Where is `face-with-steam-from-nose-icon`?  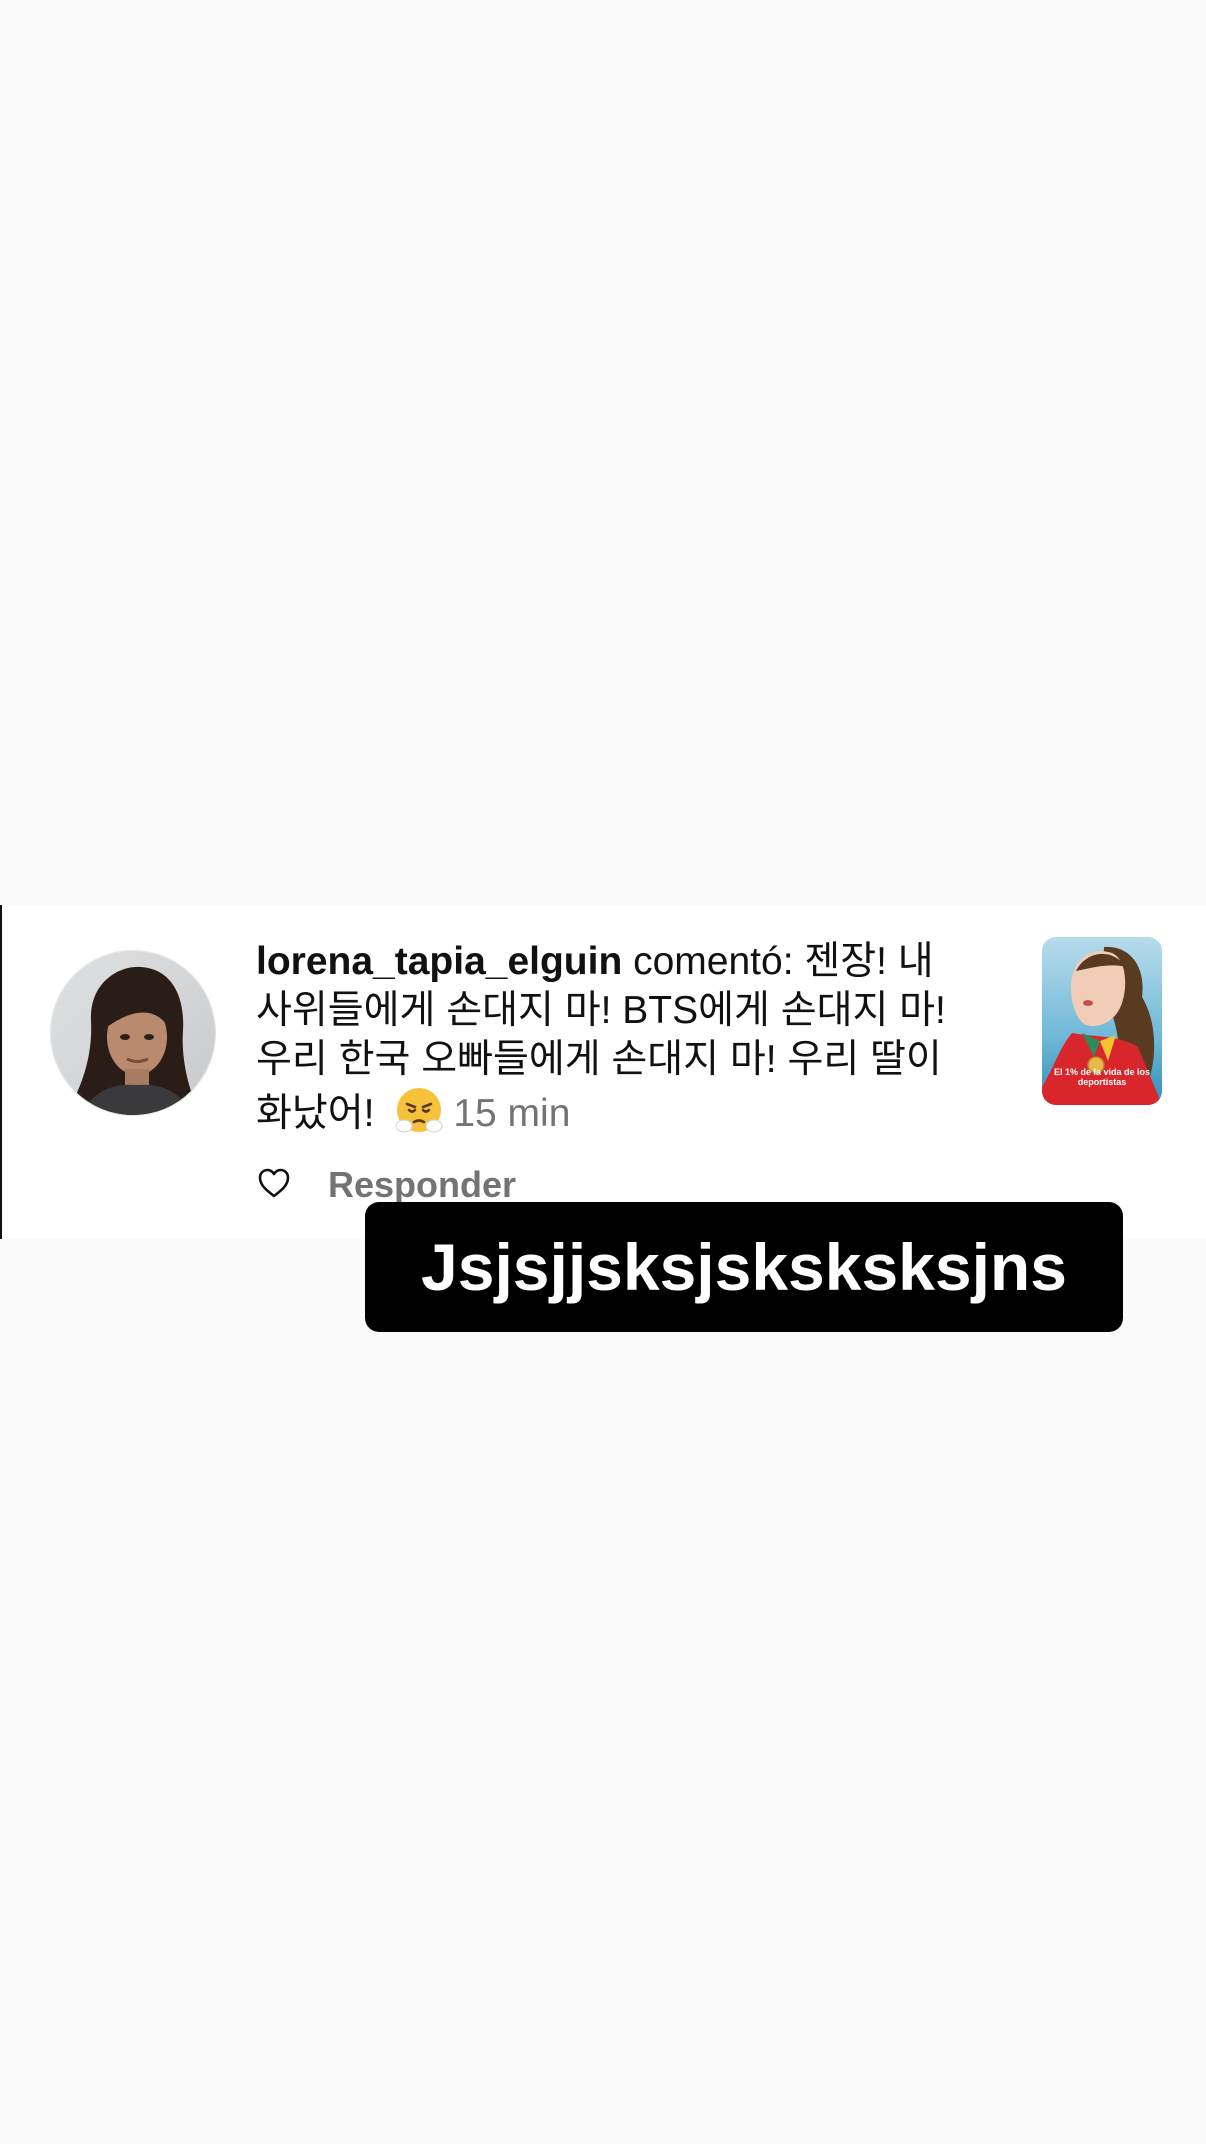 face-with-steam-from-nose-icon is located at coordinates (419, 1110).